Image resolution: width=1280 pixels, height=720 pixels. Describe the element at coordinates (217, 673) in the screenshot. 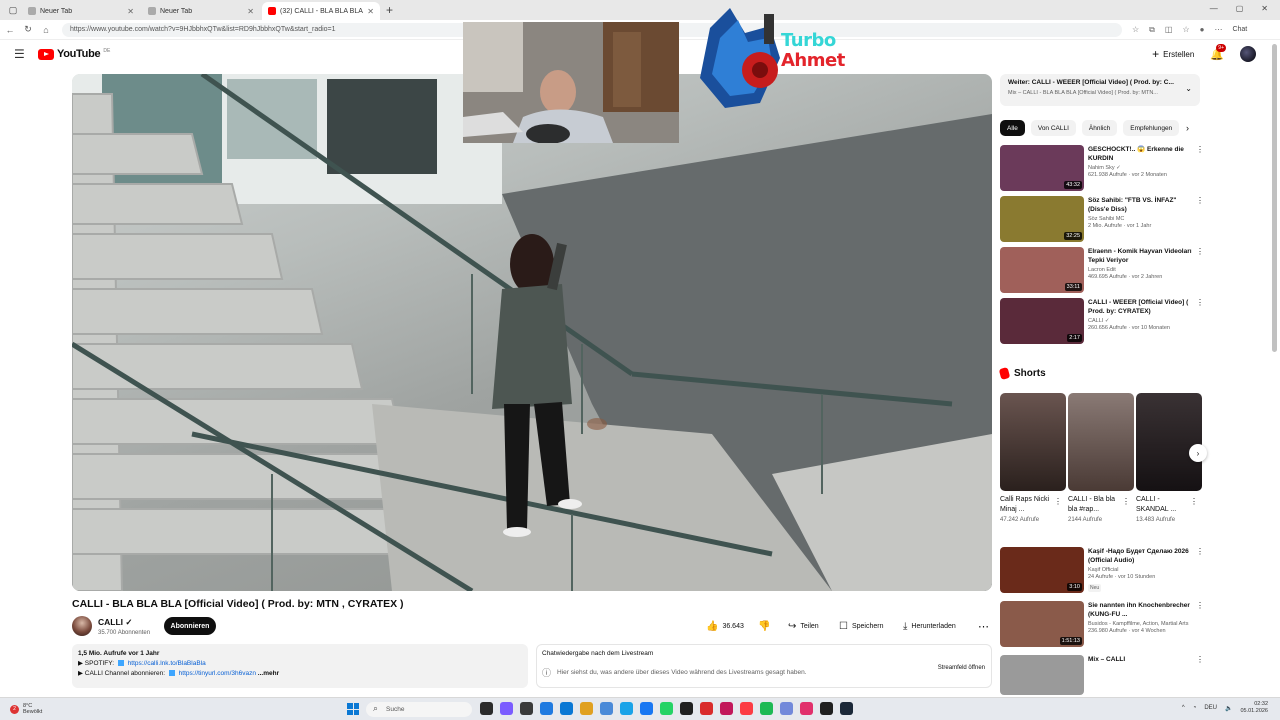

I see `channel-link: https://tinyurl.com/3h6vazn` at that location.